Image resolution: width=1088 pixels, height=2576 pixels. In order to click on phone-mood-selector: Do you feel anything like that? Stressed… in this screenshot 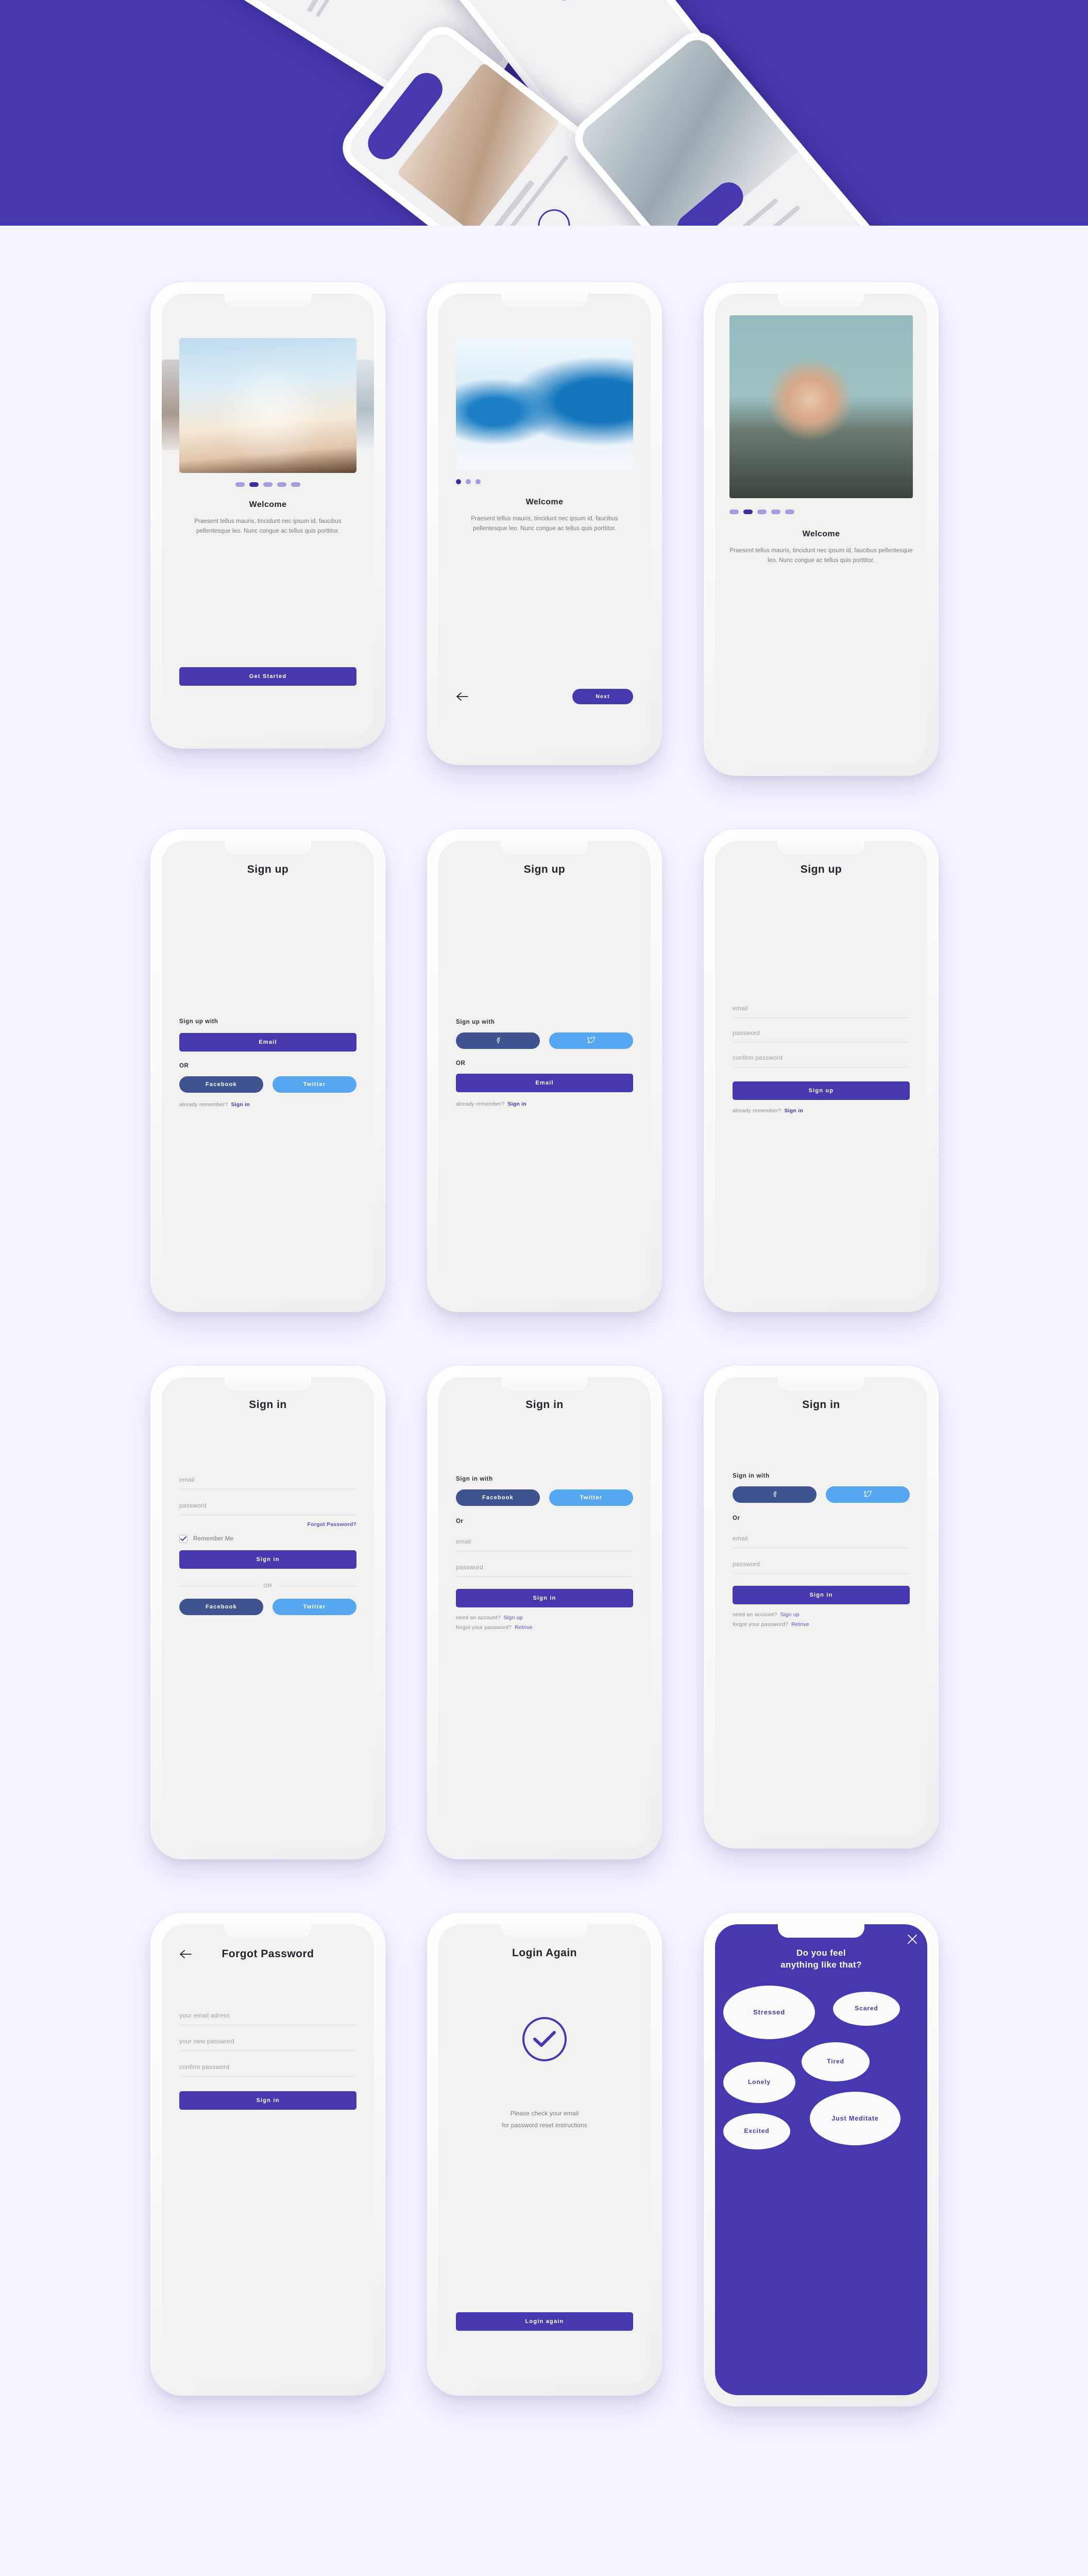, I will do `click(821, 2159)`.